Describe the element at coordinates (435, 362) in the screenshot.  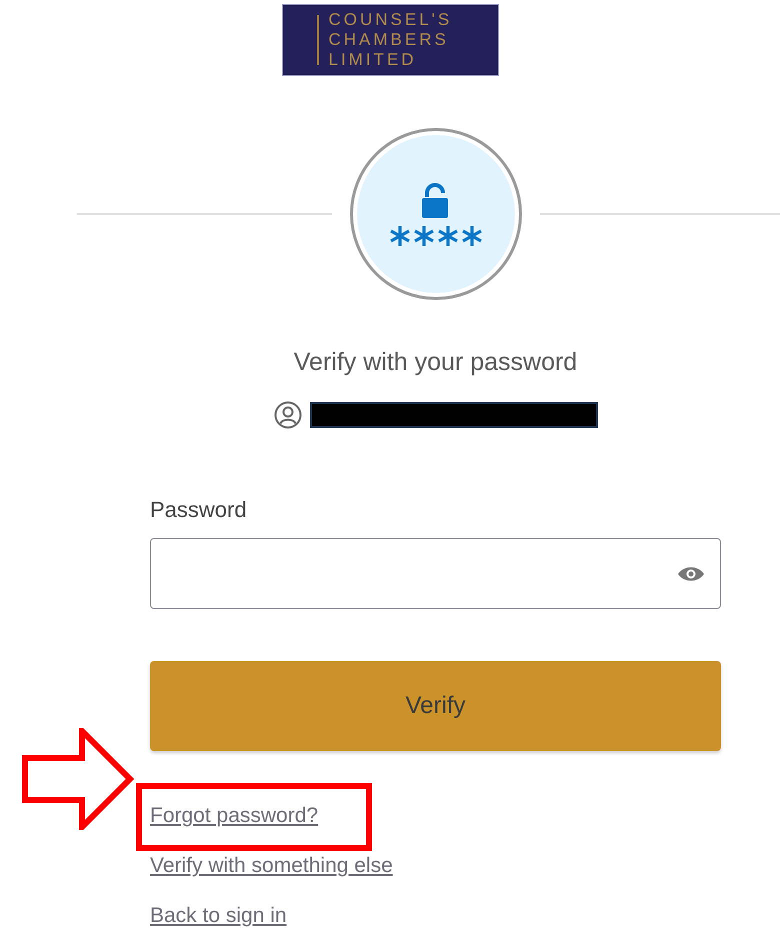
I see `title: Verify with your password` at that location.